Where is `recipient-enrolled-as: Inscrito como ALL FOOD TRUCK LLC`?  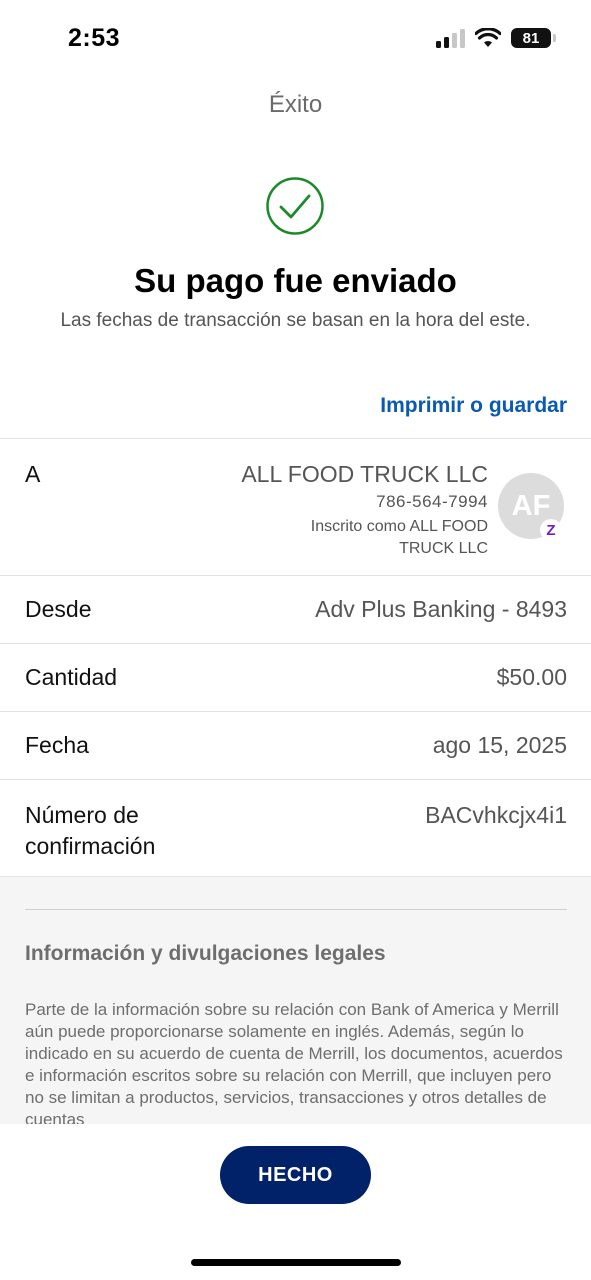 recipient-enrolled-as: Inscrito como ALL FOOD TRUCK LLC is located at coordinates (399, 537).